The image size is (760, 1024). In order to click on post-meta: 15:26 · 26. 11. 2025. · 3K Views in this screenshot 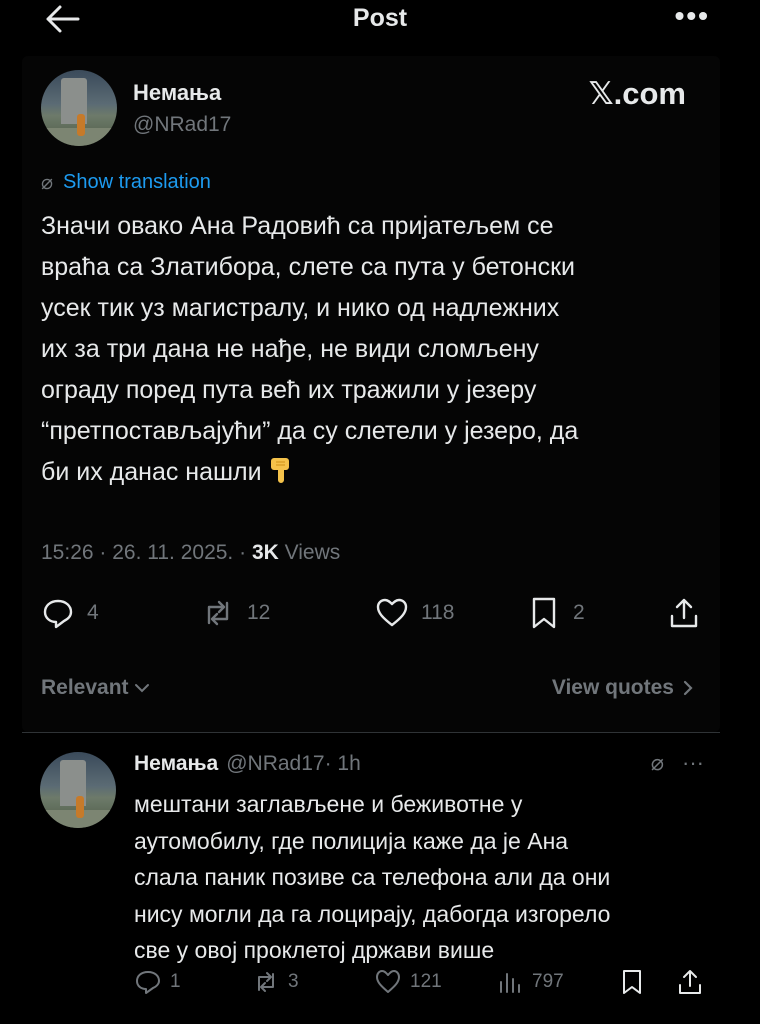, I will do `click(190, 553)`.